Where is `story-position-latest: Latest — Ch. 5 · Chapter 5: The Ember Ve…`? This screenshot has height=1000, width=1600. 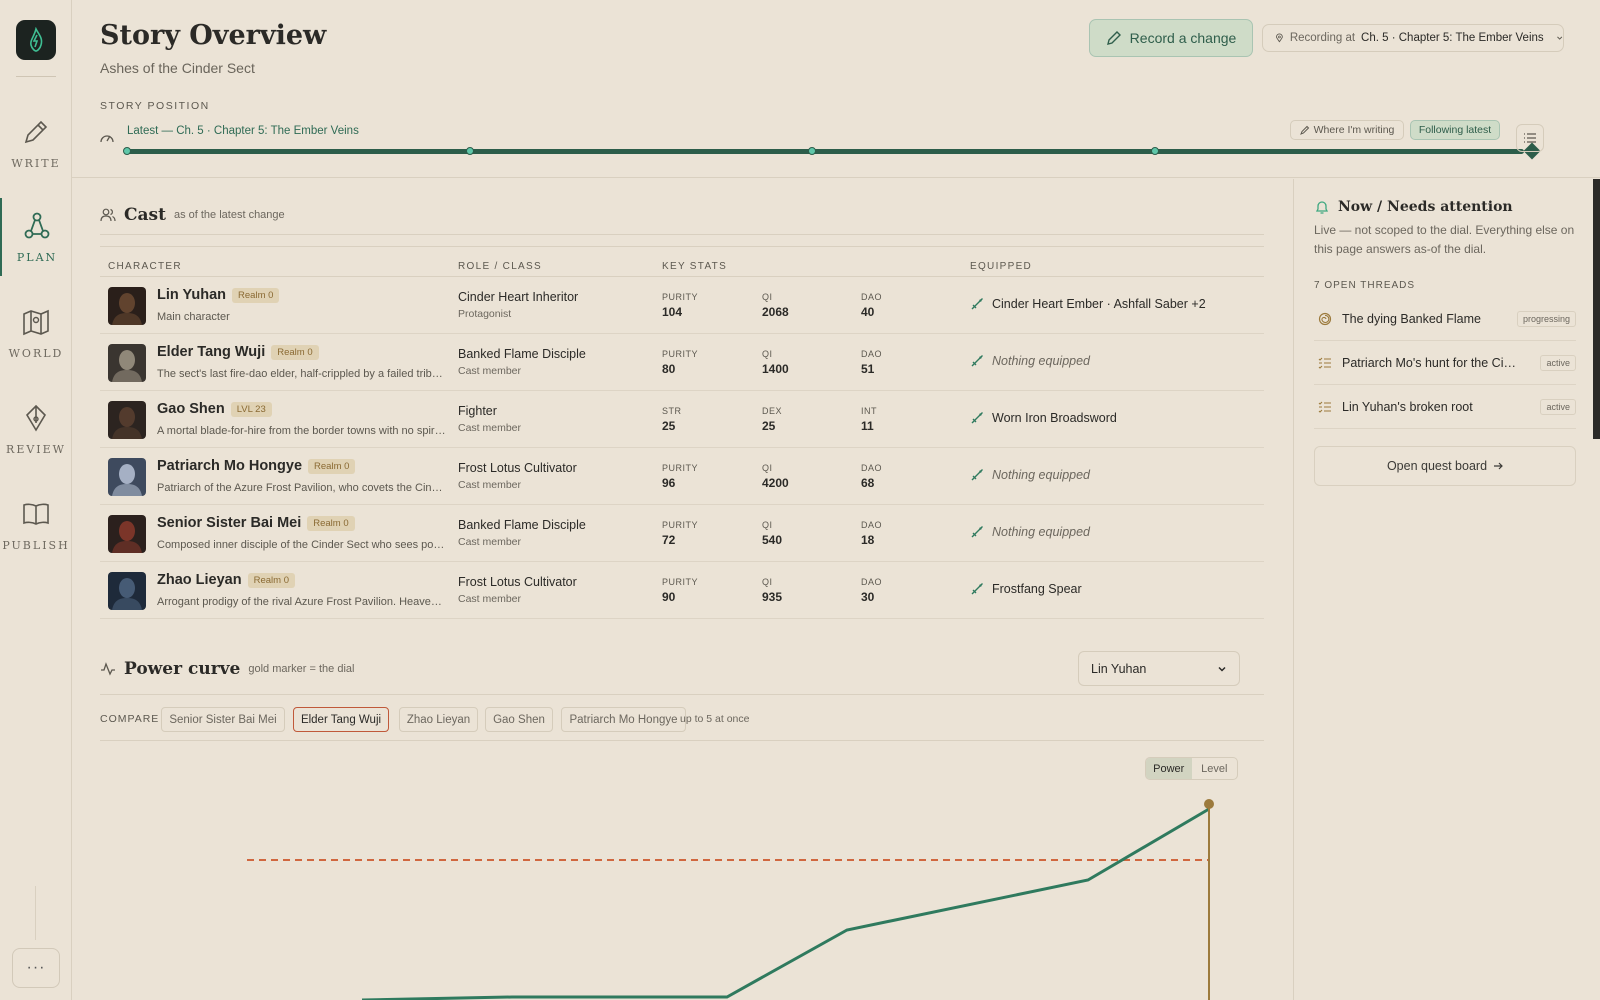
story-position-latest: Latest — Ch. 5 · Chapter 5: The Ember Ve… is located at coordinates (243, 131).